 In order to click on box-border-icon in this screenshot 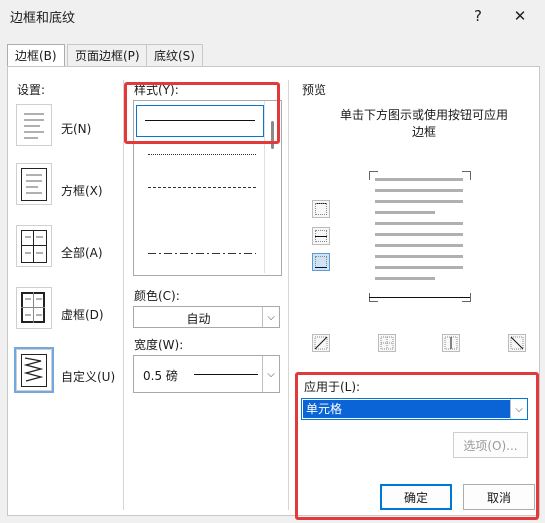, I will do `click(34, 184)`.